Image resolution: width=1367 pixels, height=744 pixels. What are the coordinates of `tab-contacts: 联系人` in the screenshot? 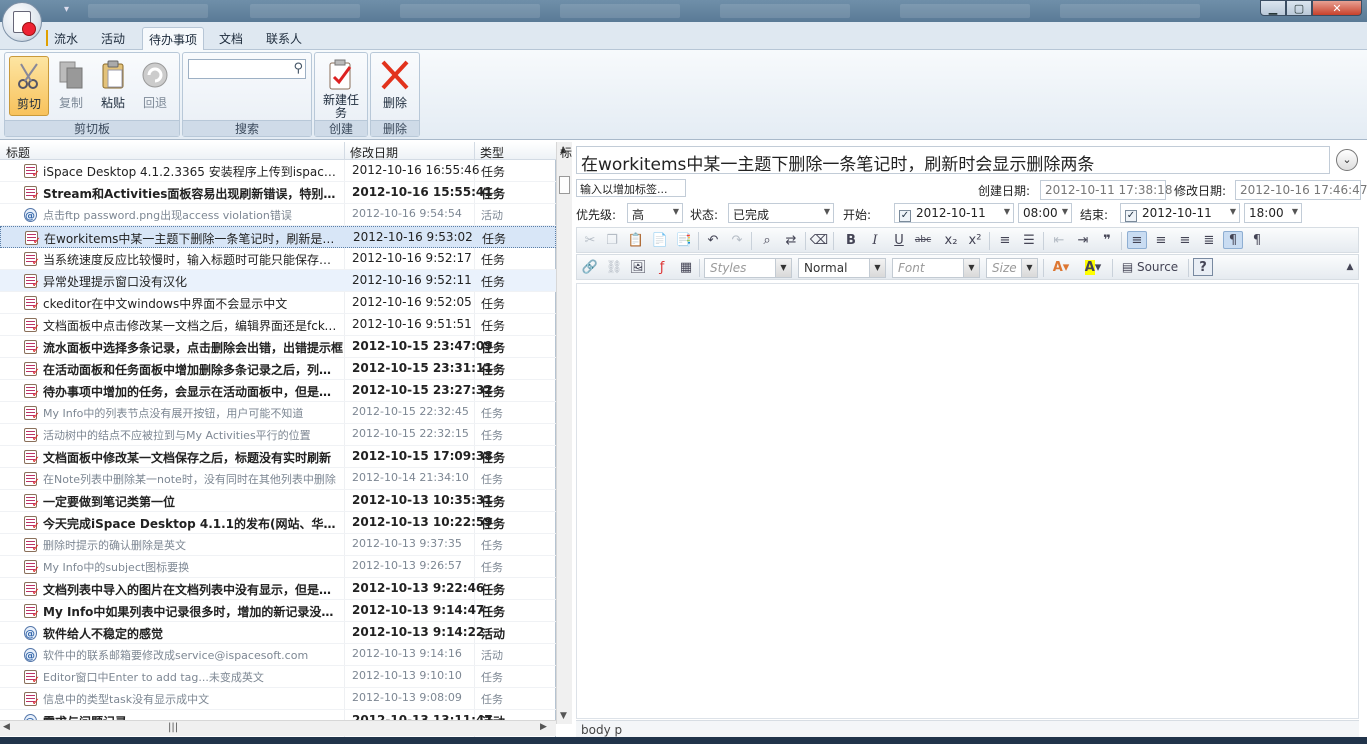 It's located at (284, 38).